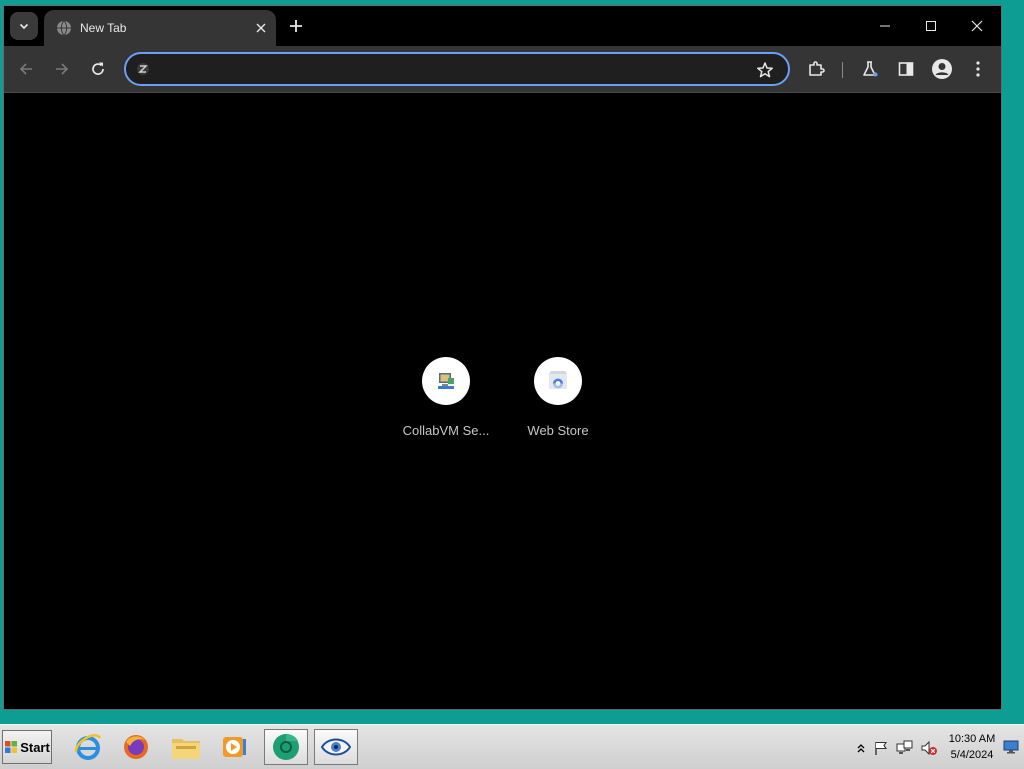 This screenshot has width=1024, height=769. I want to click on firefox-icon, so click(136, 747).